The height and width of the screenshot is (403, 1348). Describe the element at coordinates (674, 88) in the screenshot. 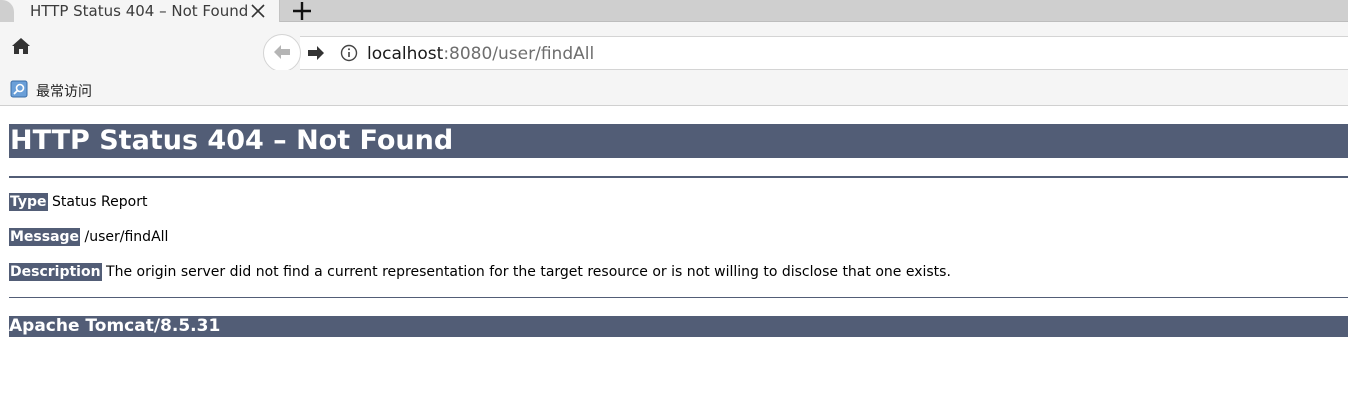

I see `bookmarks-bar: 最常访问` at that location.